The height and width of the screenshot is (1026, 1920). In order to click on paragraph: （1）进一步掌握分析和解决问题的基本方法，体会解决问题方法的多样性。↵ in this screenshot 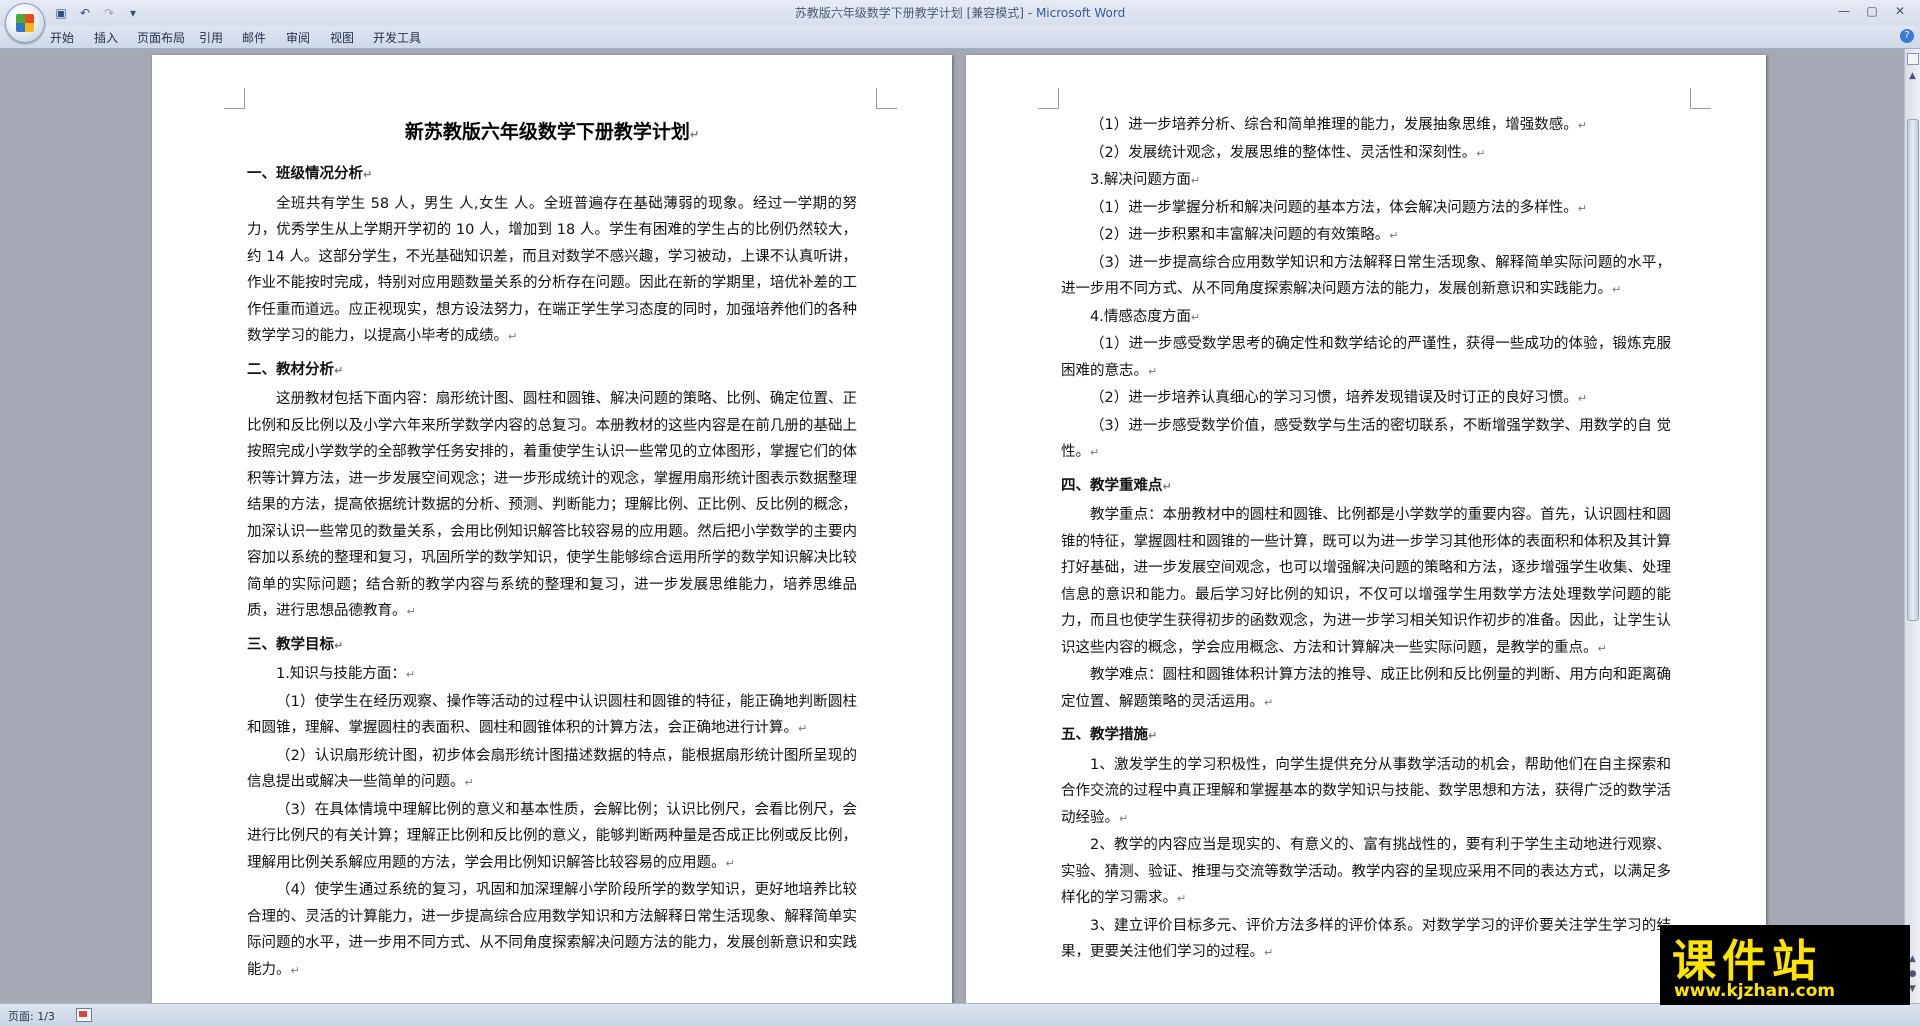, I will do `click(1338, 207)`.